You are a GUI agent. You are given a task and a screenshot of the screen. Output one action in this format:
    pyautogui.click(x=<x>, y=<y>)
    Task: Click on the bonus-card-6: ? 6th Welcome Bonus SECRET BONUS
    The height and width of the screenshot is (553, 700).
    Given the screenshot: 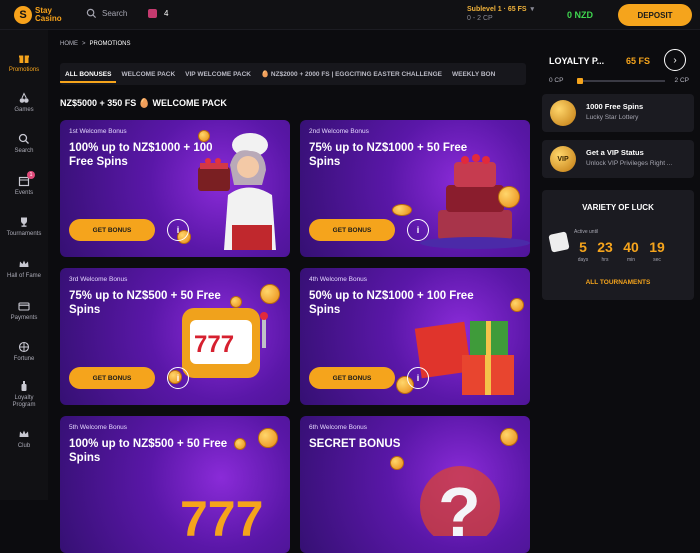 What is the action you would take?
    pyautogui.click(x=415, y=484)
    